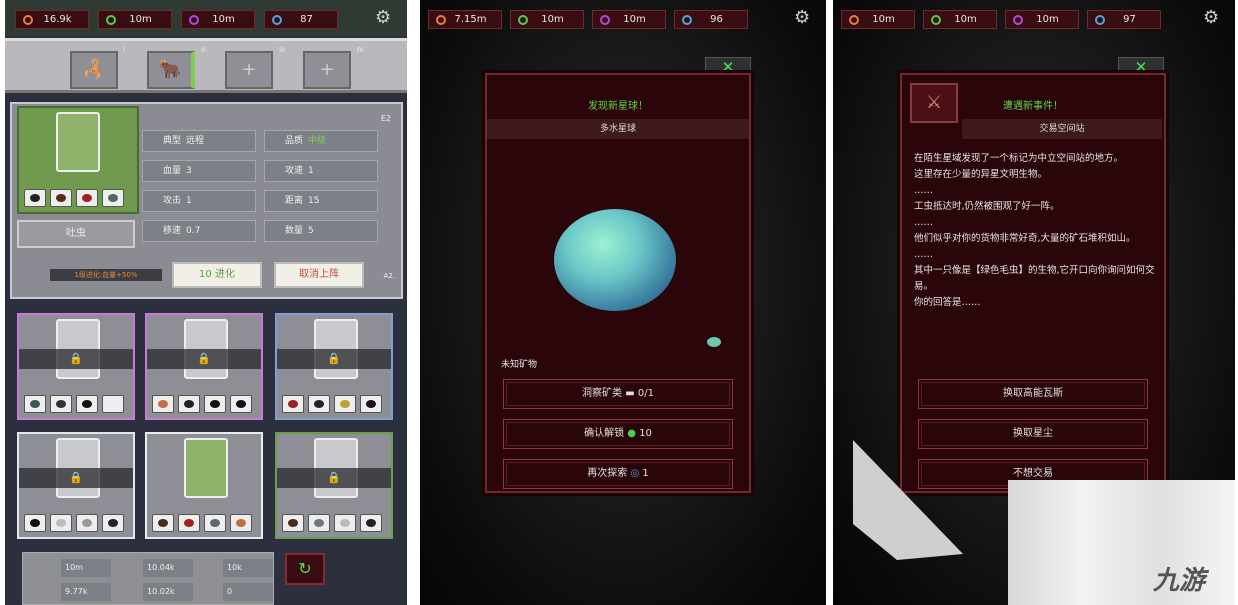 The width and height of the screenshot is (1238, 605). I want to click on squad-slot-4-empty: +, so click(327, 70).